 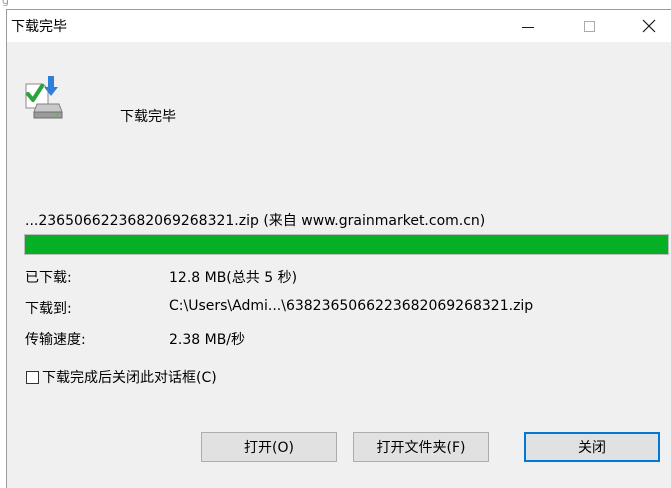 What do you see at coordinates (44, 97) in the screenshot?
I see `download-complete-icon` at bounding box center [44, 97].